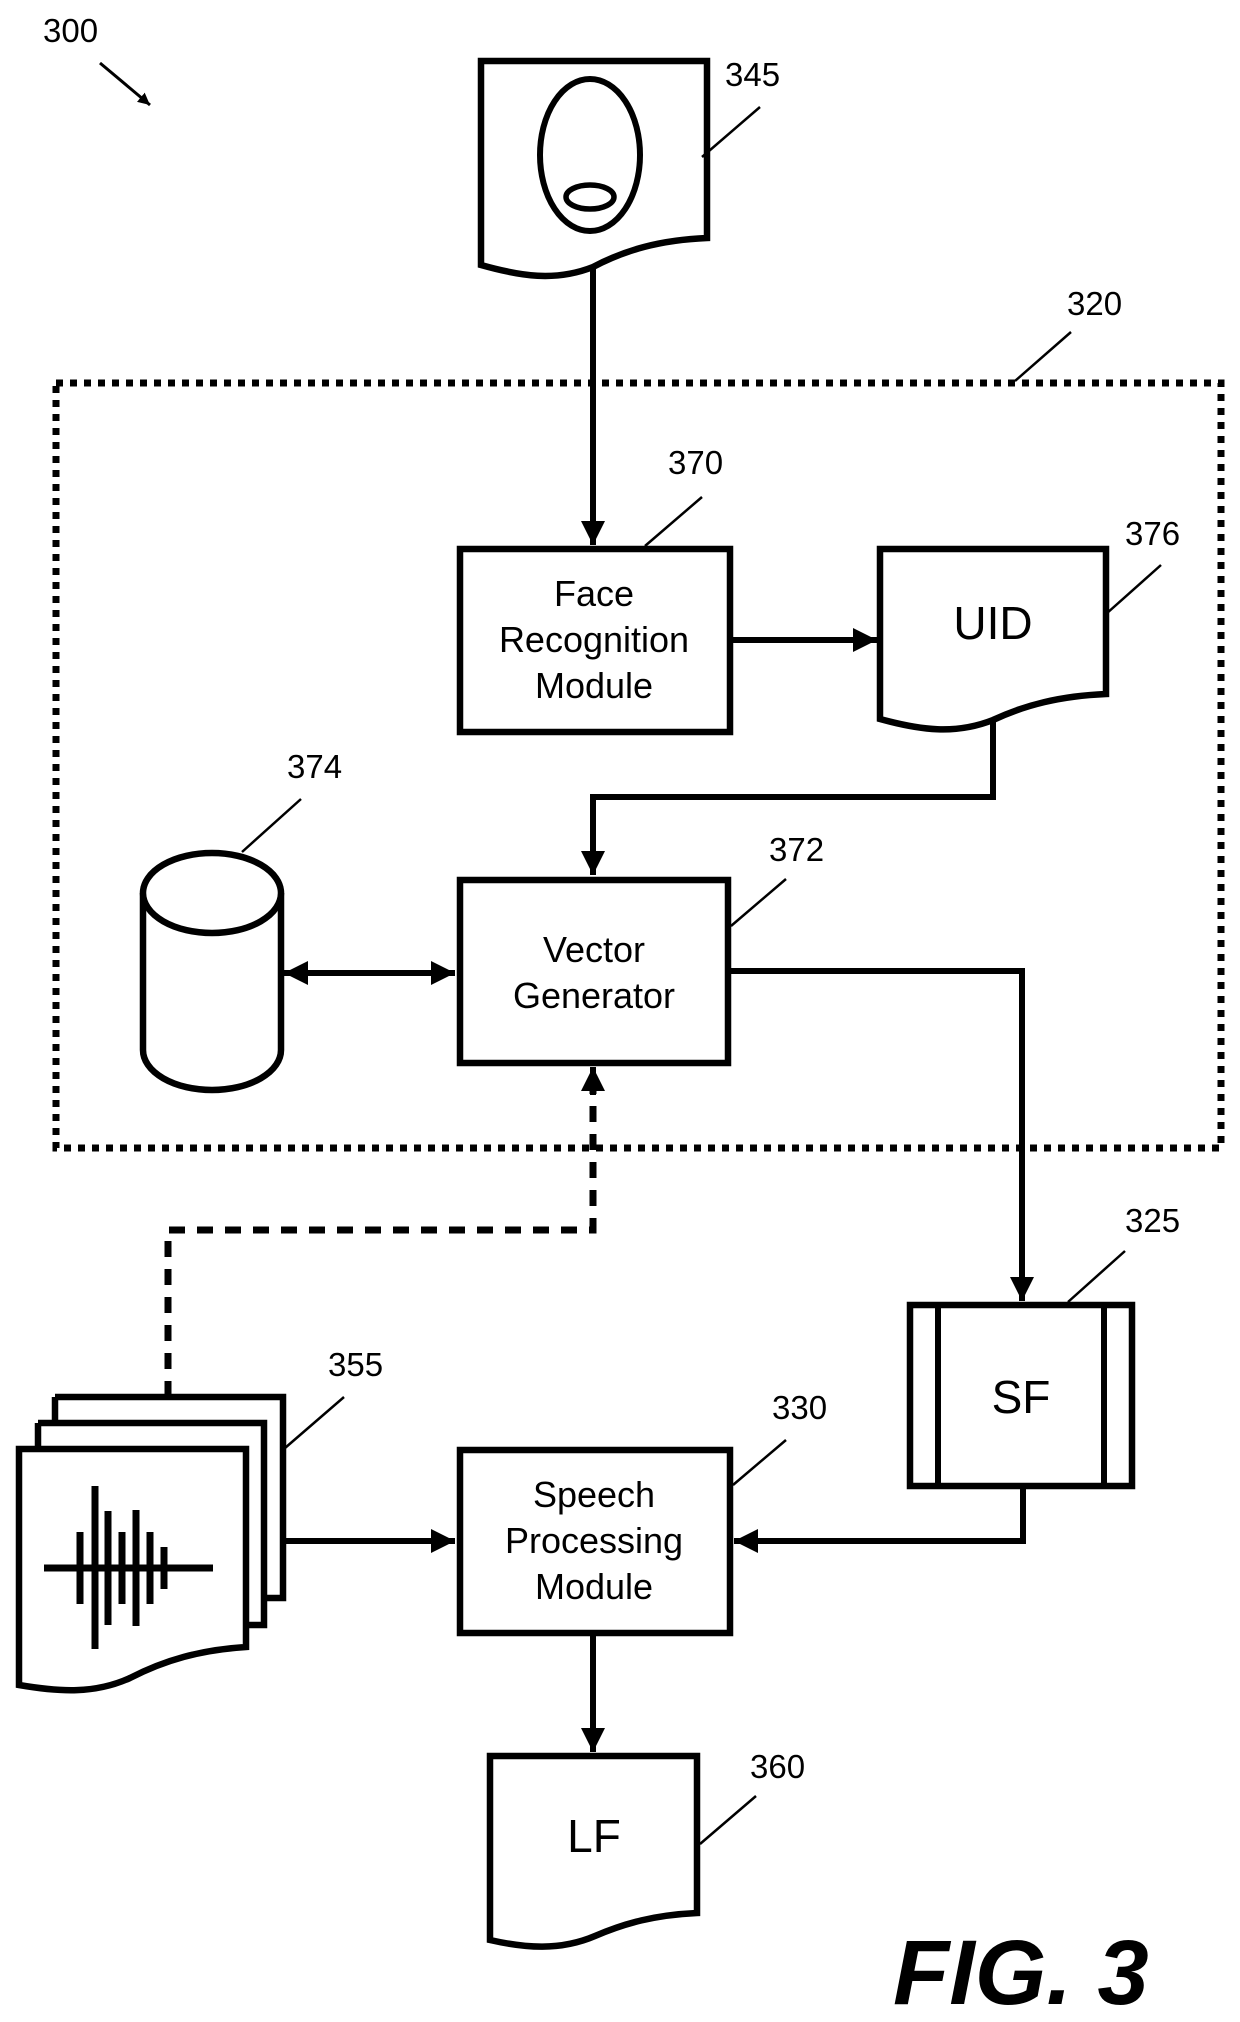  I want to click on ref-label-345: 345, so click(752, 74).